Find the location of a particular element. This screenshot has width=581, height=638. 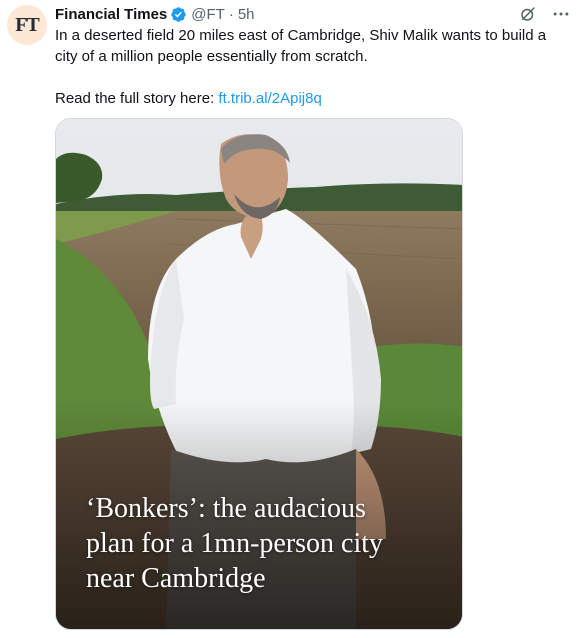

more-options-icon is located at coordinates (561, 14).